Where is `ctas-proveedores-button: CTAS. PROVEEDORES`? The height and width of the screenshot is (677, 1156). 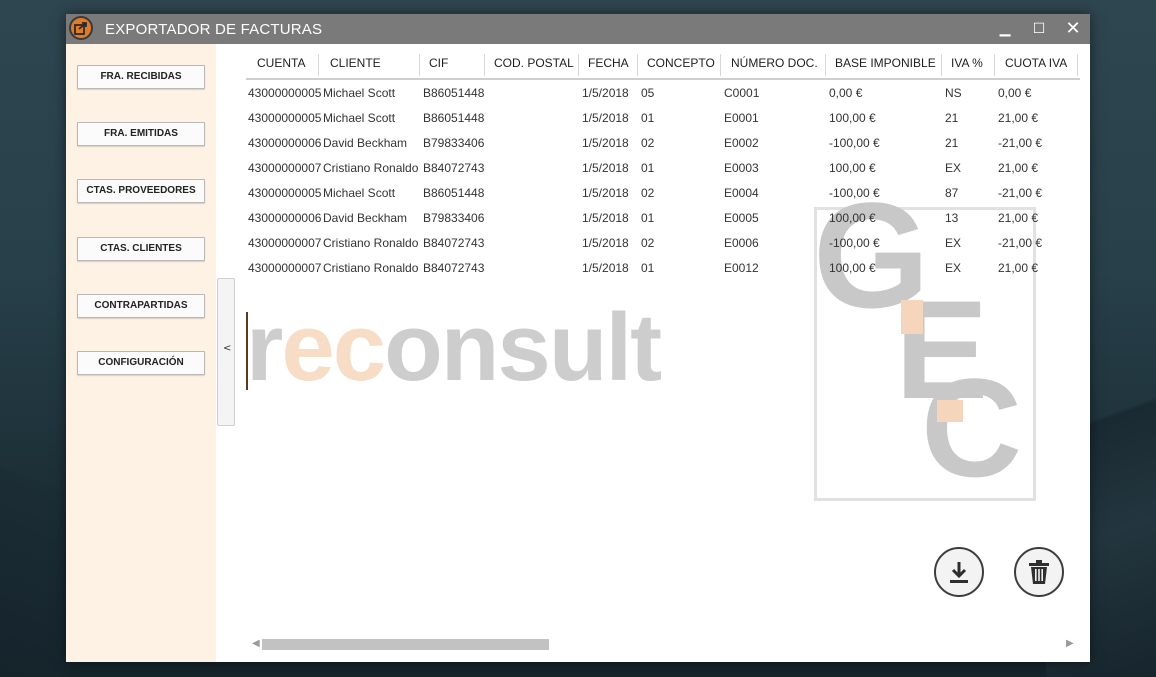 ctas-proveedores-button: CTAS. PROVEEDORES is located at coordinates (141, 191).